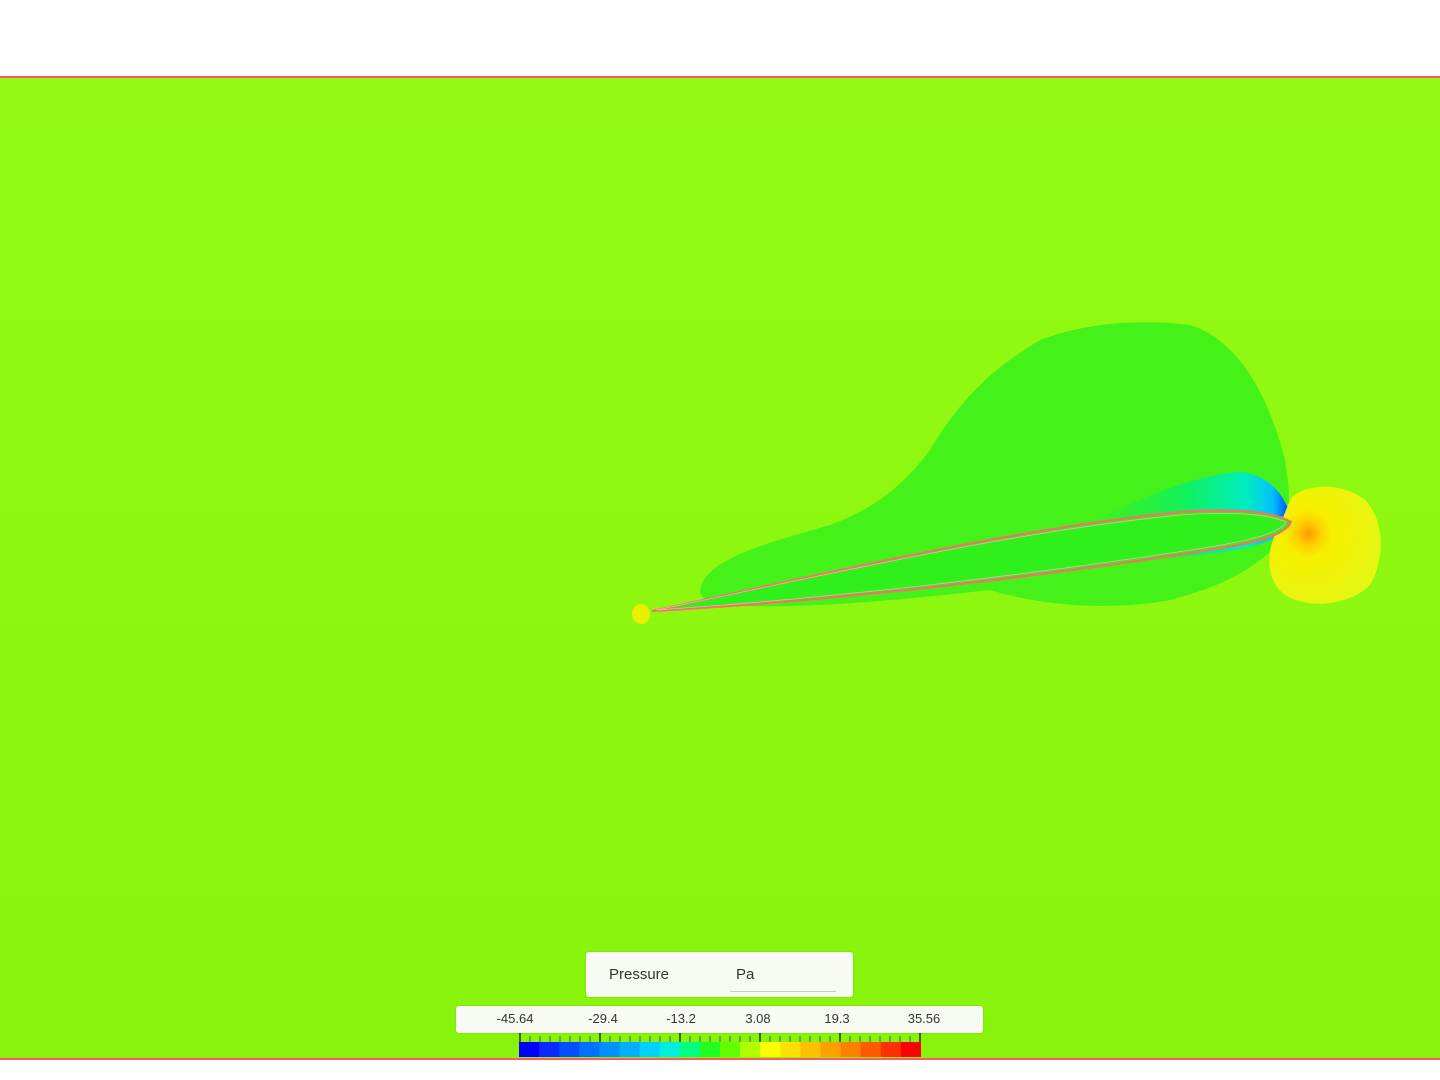  I want to click on legend-tick-label: -29.4, so click(603, 1018).